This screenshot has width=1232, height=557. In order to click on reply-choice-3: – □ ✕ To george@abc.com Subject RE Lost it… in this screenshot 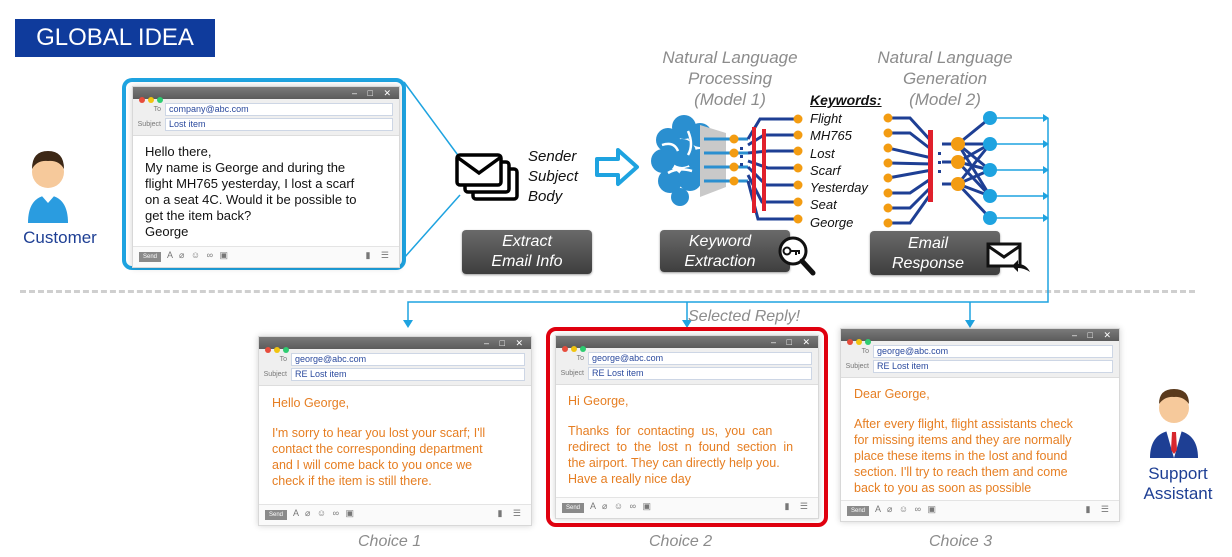, I will do `click(980, 425)`.